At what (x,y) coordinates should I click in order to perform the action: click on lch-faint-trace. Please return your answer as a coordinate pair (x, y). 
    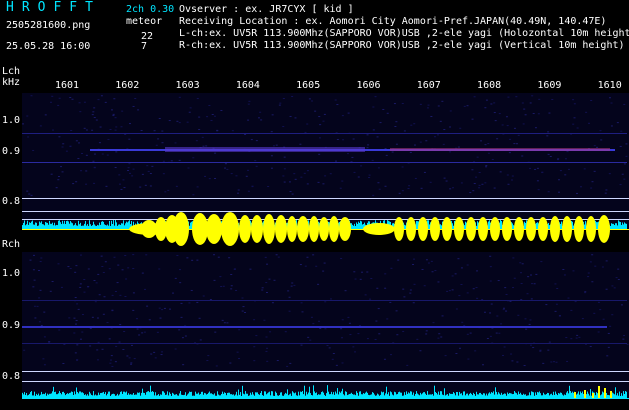
    Looking at the image, I should click on (324, 133).